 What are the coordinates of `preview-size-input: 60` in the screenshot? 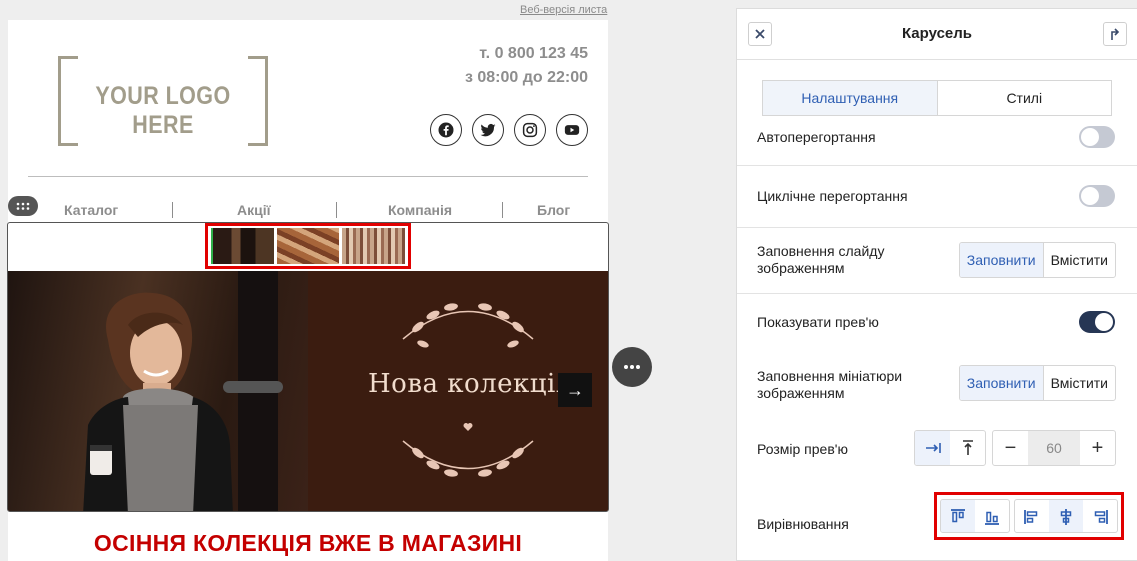 It's located at (1054, 448).